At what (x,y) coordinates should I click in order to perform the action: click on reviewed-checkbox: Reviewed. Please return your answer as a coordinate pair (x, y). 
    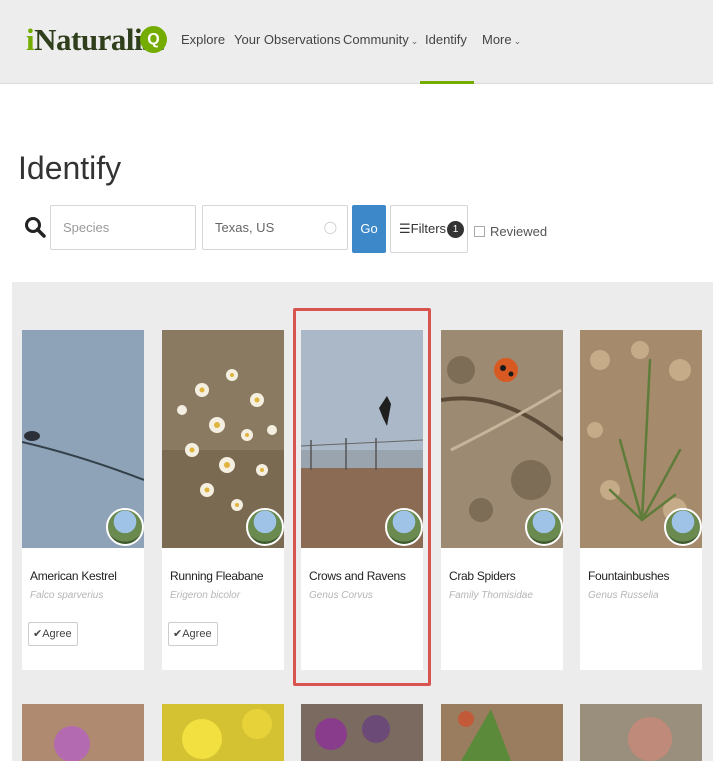
    Looking at the image, I should click on (510, 232).